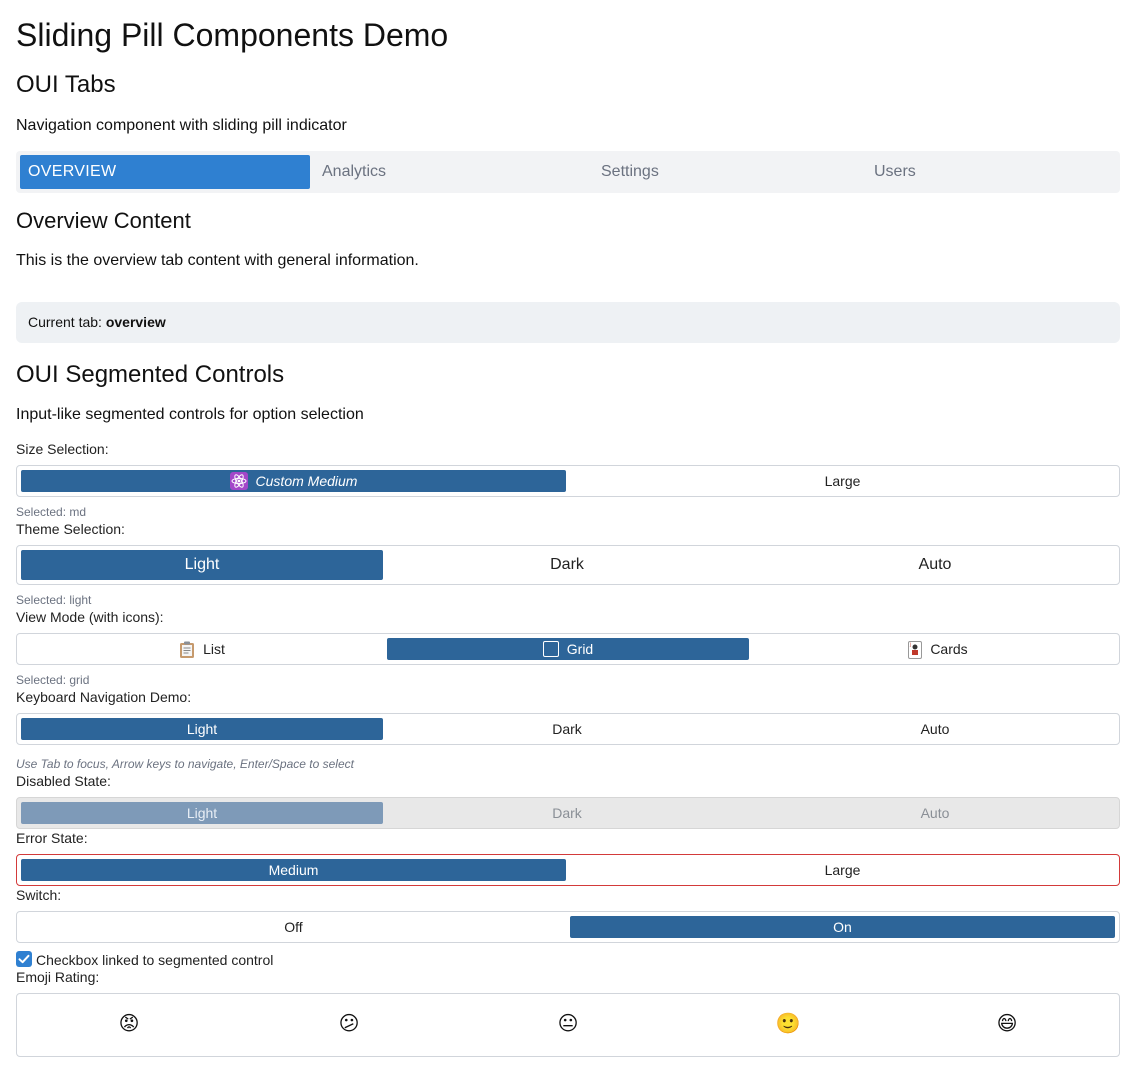 This screenshot has height=1073, width=1136. I want to click on error-label: Error State:, so click(52, 838).